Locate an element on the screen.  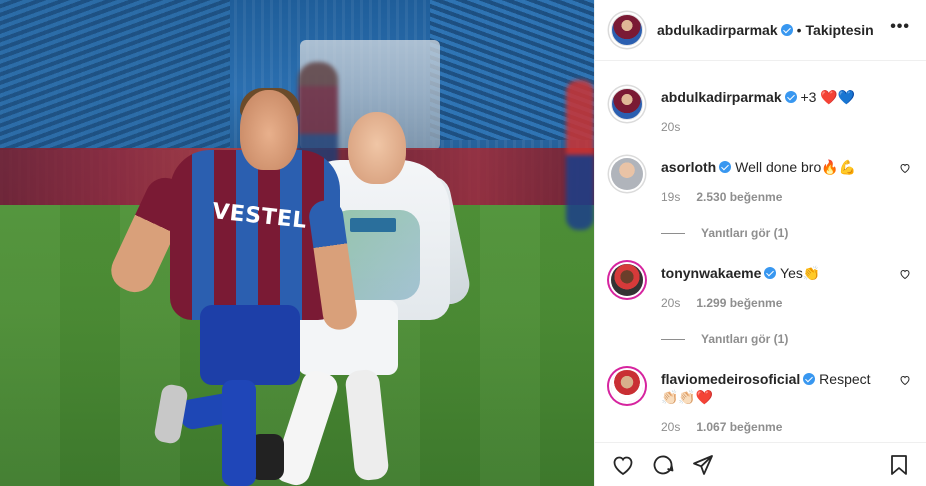
player-head is located at coordinates (269, 130).